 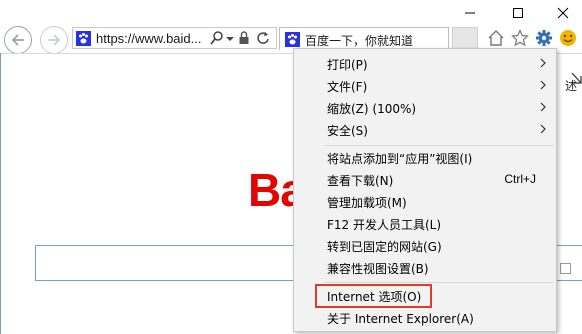 I want to click on smiley-icon, so click(x=568, y=38).